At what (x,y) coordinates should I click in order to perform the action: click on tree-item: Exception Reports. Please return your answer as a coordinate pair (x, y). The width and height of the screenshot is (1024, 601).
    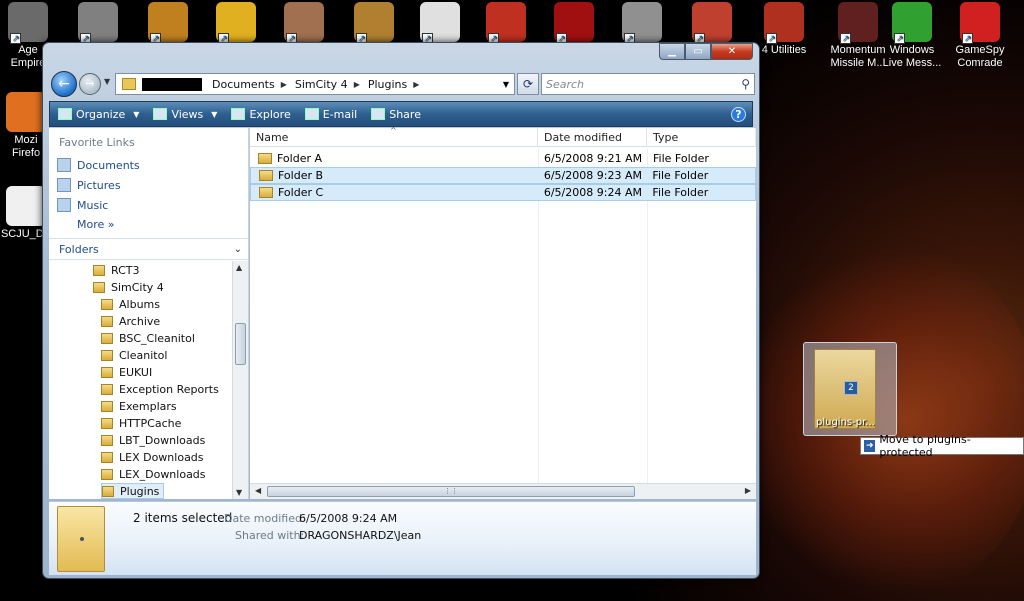
    Looking at the image, I should click on (160, 389).